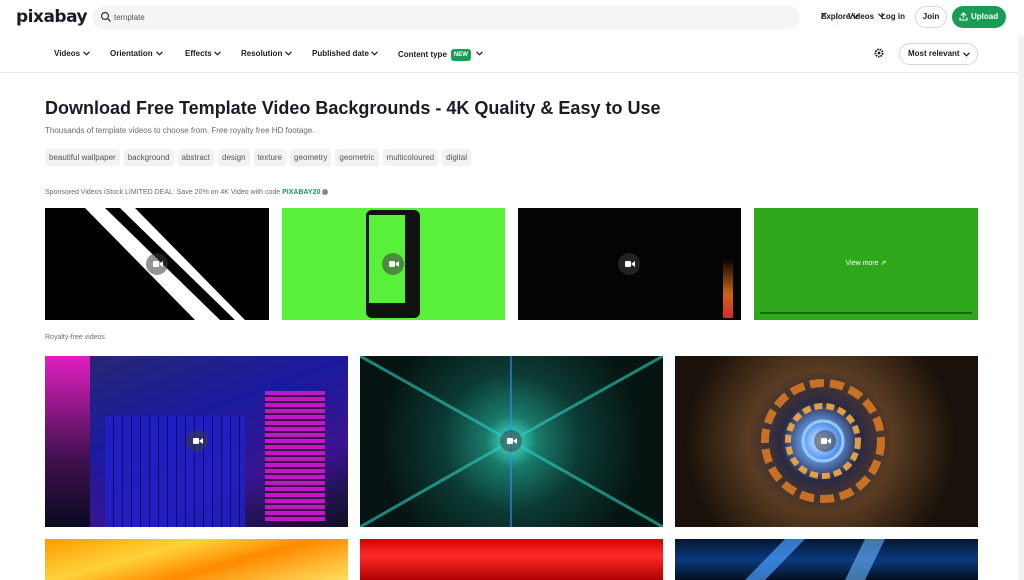 The image size is (1024, 580). I want to click on tag-chip: background, so click(148, 157).